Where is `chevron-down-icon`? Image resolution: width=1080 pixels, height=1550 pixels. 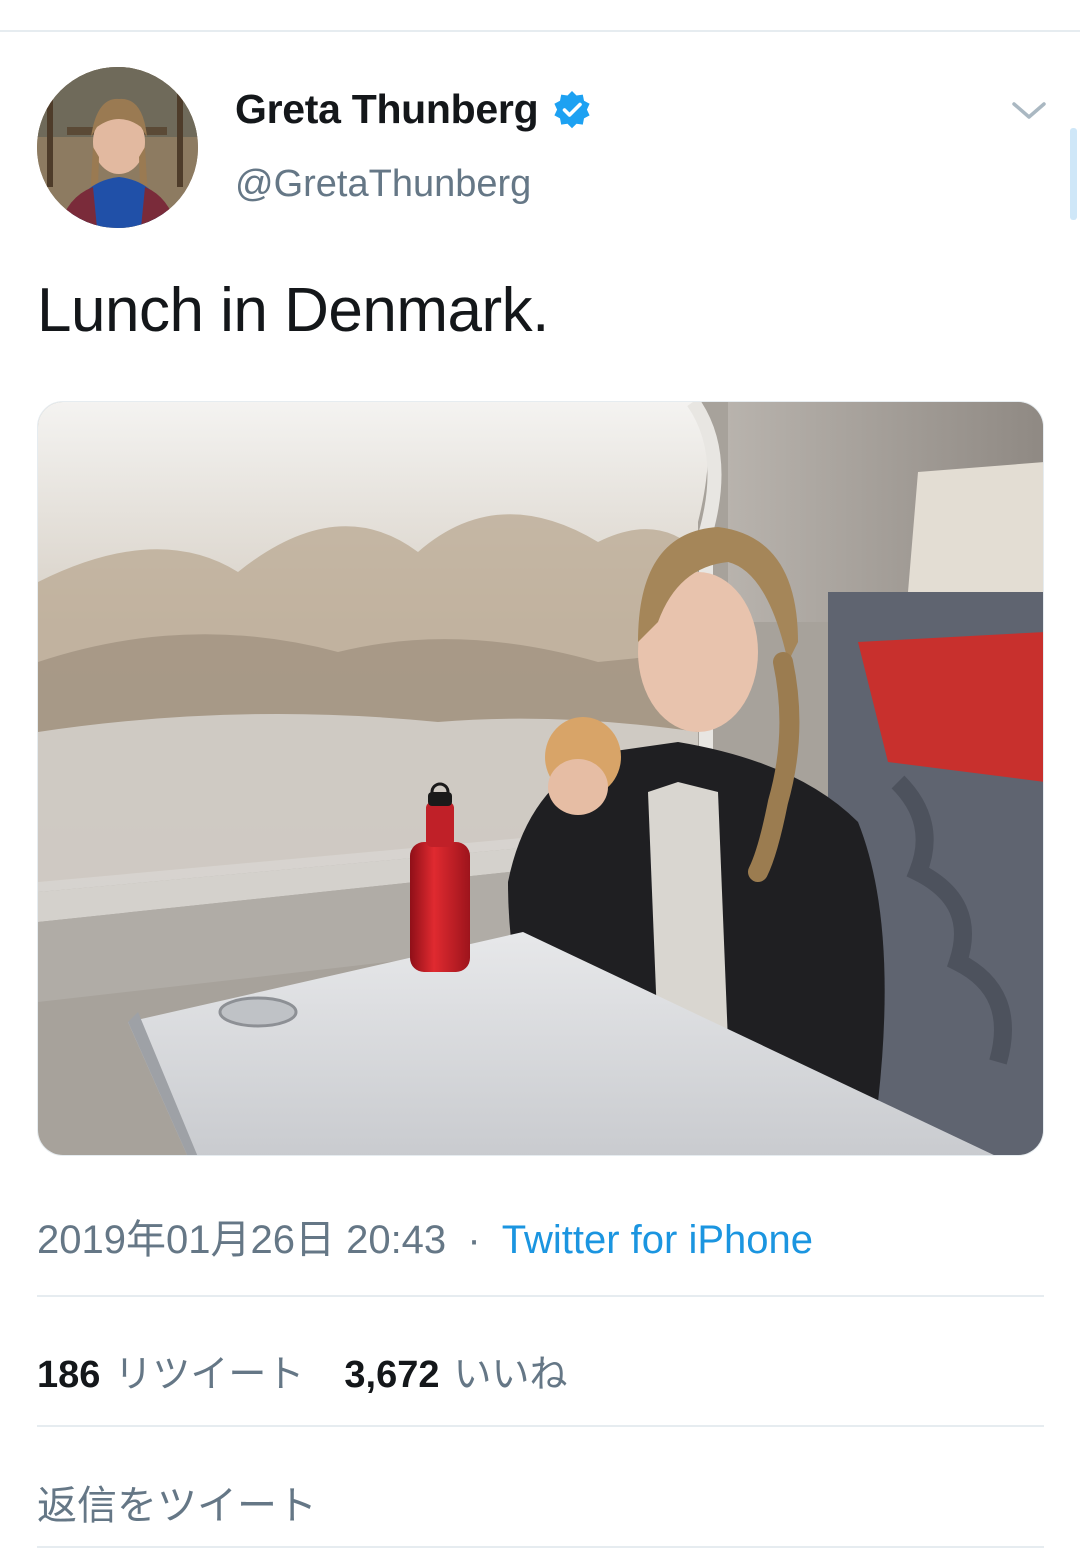 chevron-down-icon is located at coordinates (1029, 110).